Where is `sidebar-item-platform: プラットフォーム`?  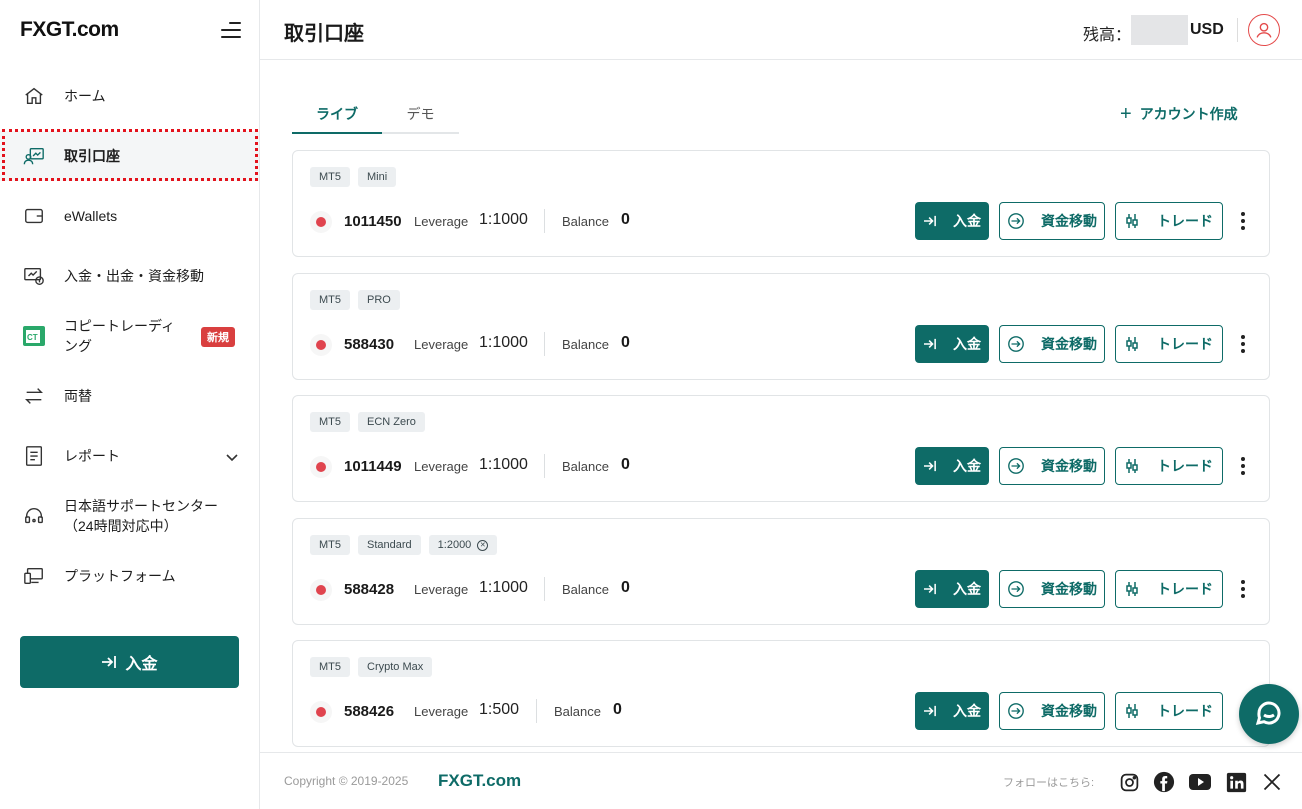
sidebar-item-platform: プラットフォーム is located at coordinates (129, 576).